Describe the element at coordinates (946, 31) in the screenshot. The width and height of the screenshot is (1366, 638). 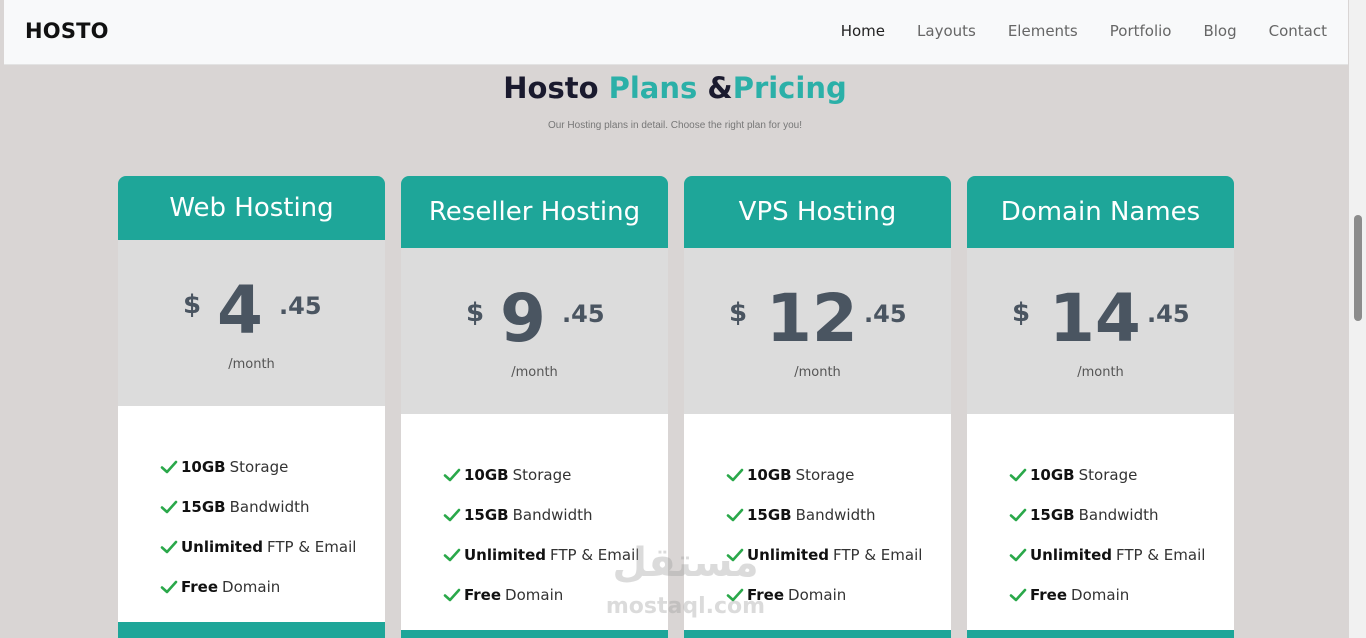
I see `nav-link-layouts: Layouts` at that location.